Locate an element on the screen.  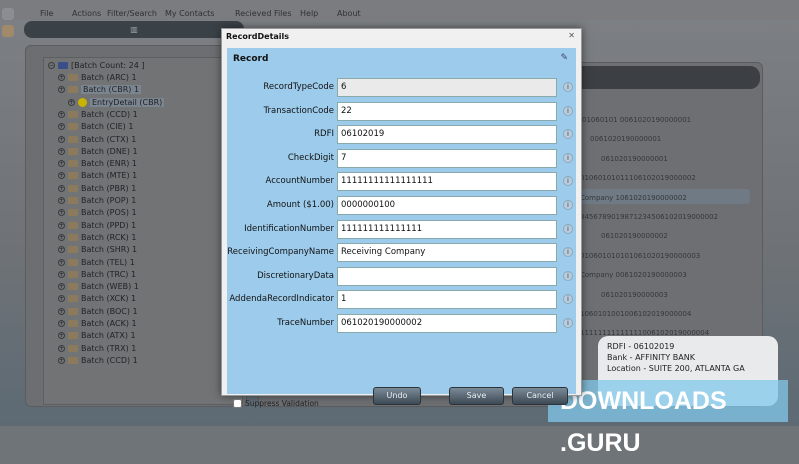
tracenumber-input: 061020190000002 is located at coordinates (447, 323).